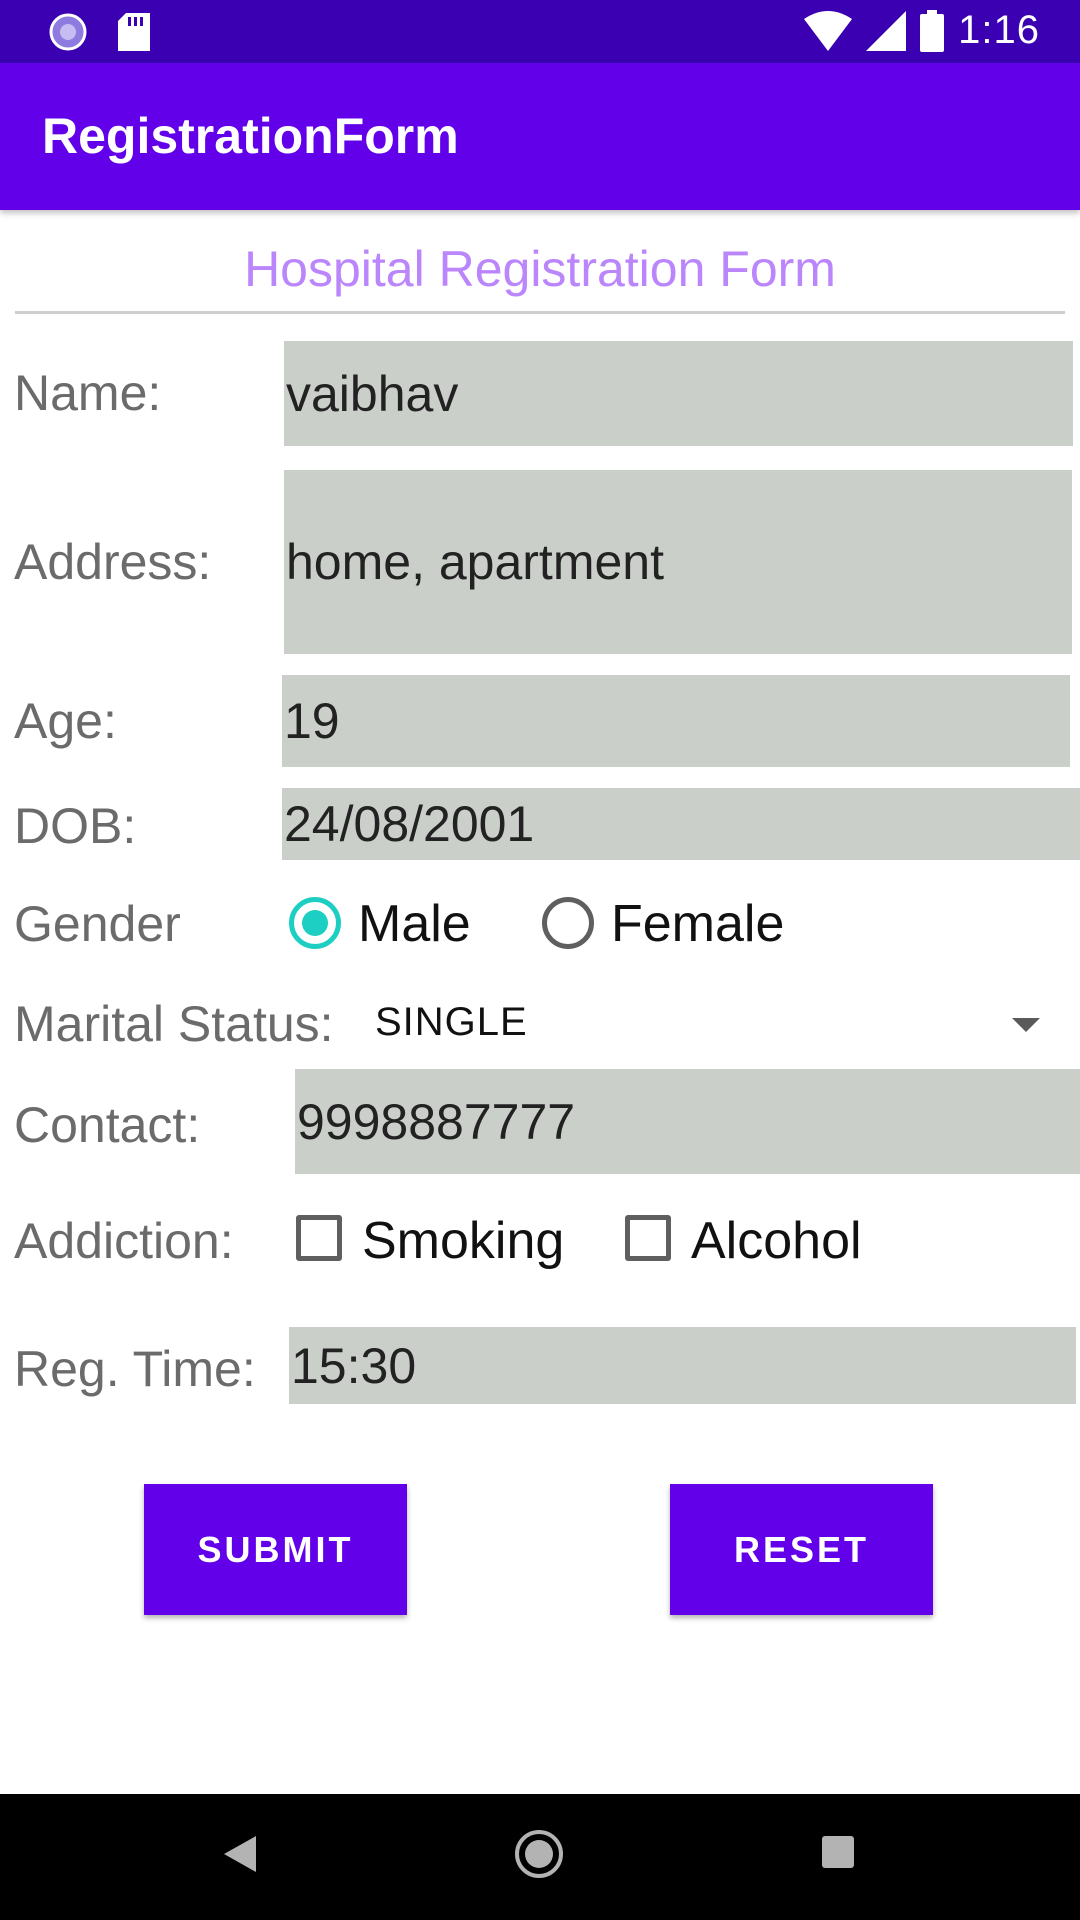  I want to click on dob-label: DOB:, so click(75, 826).